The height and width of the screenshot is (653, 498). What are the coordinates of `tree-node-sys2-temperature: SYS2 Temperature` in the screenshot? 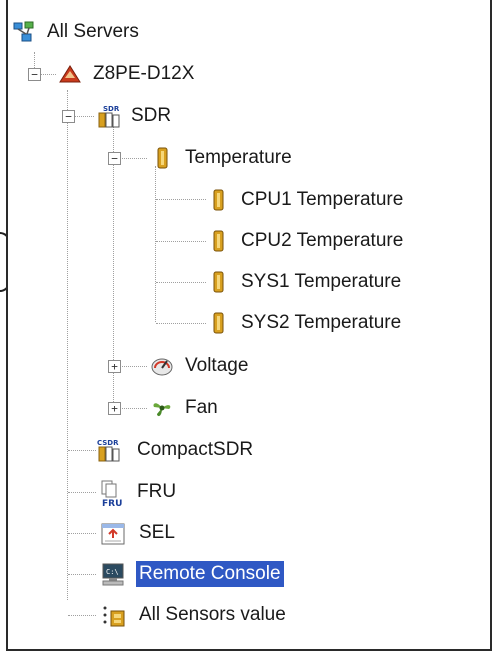 It's located at (305, 323).